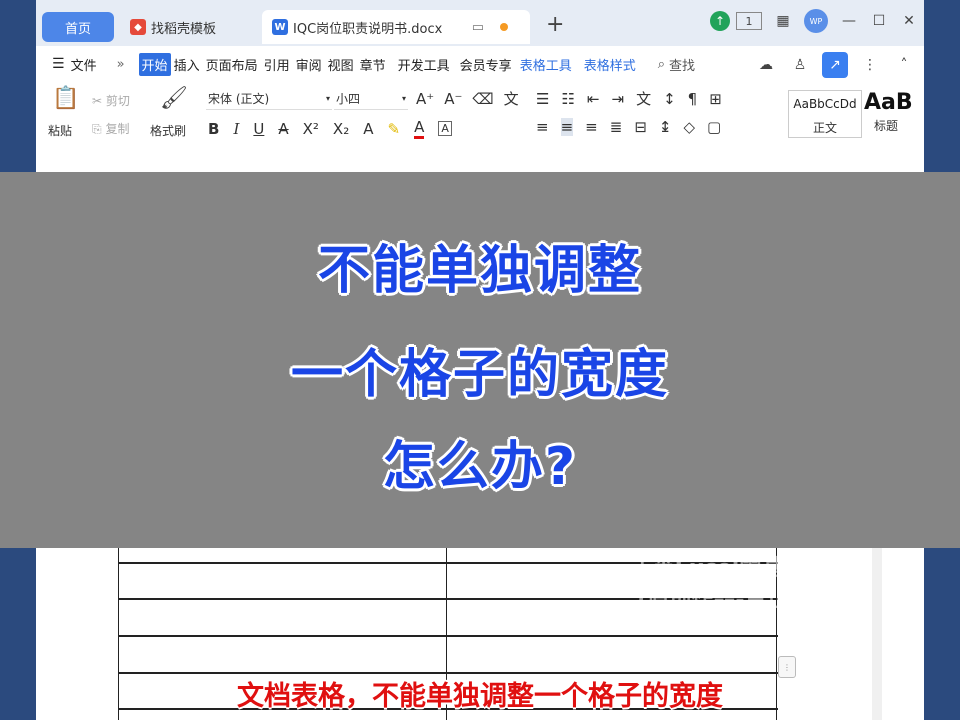 The image size is (960, 720). I want to click on show-marks-icon: ¶, so click(693, 99).